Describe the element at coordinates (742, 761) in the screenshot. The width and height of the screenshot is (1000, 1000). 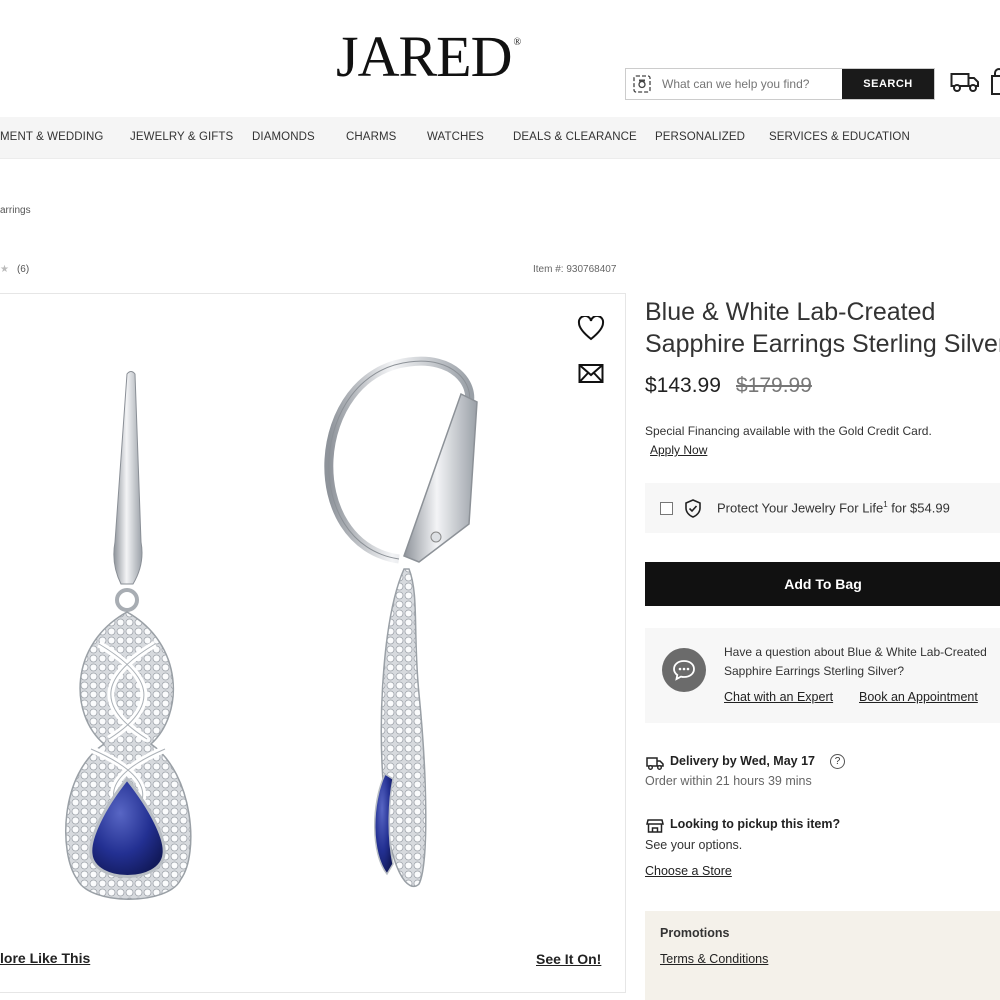
I see `delivery-date: Delivery by Wed, May 17` at that location.